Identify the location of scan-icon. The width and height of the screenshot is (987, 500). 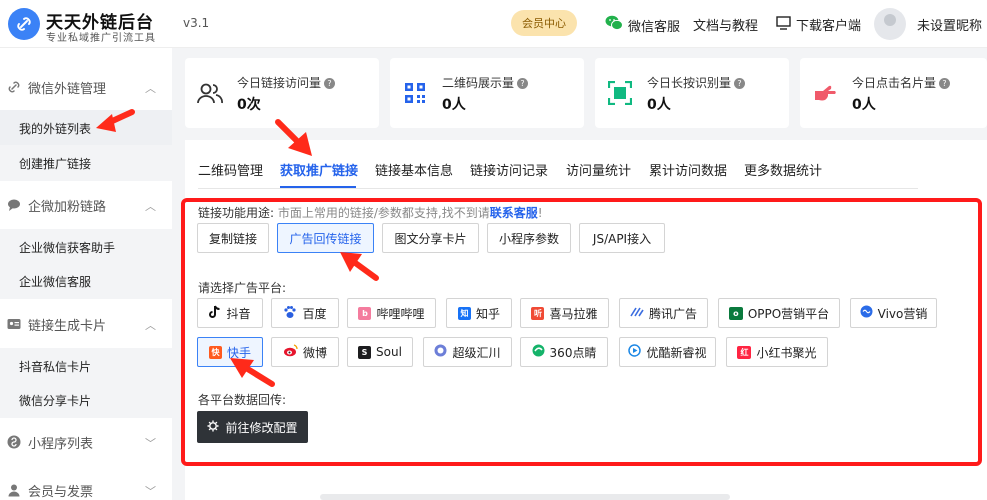
(620, 93).